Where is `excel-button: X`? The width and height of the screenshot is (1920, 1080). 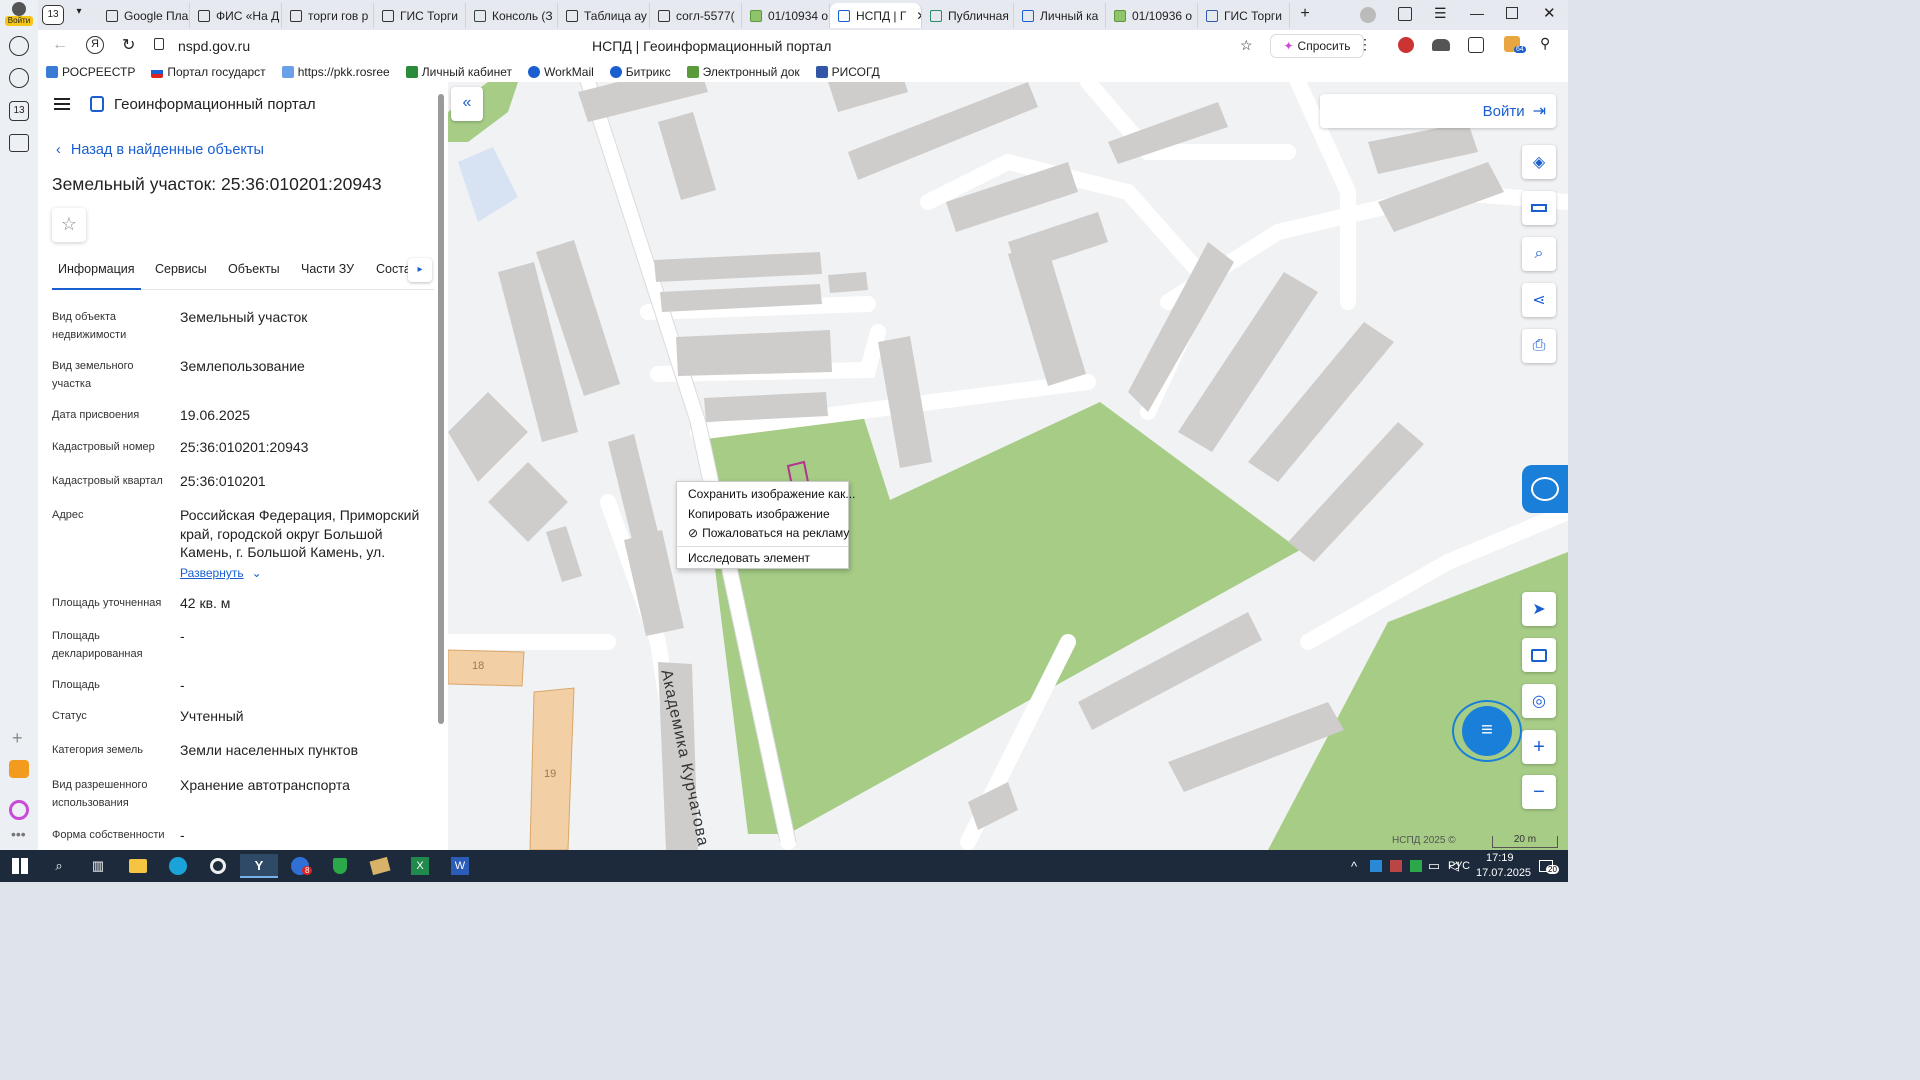 excel-button: X is located at coordinates (420, 866).